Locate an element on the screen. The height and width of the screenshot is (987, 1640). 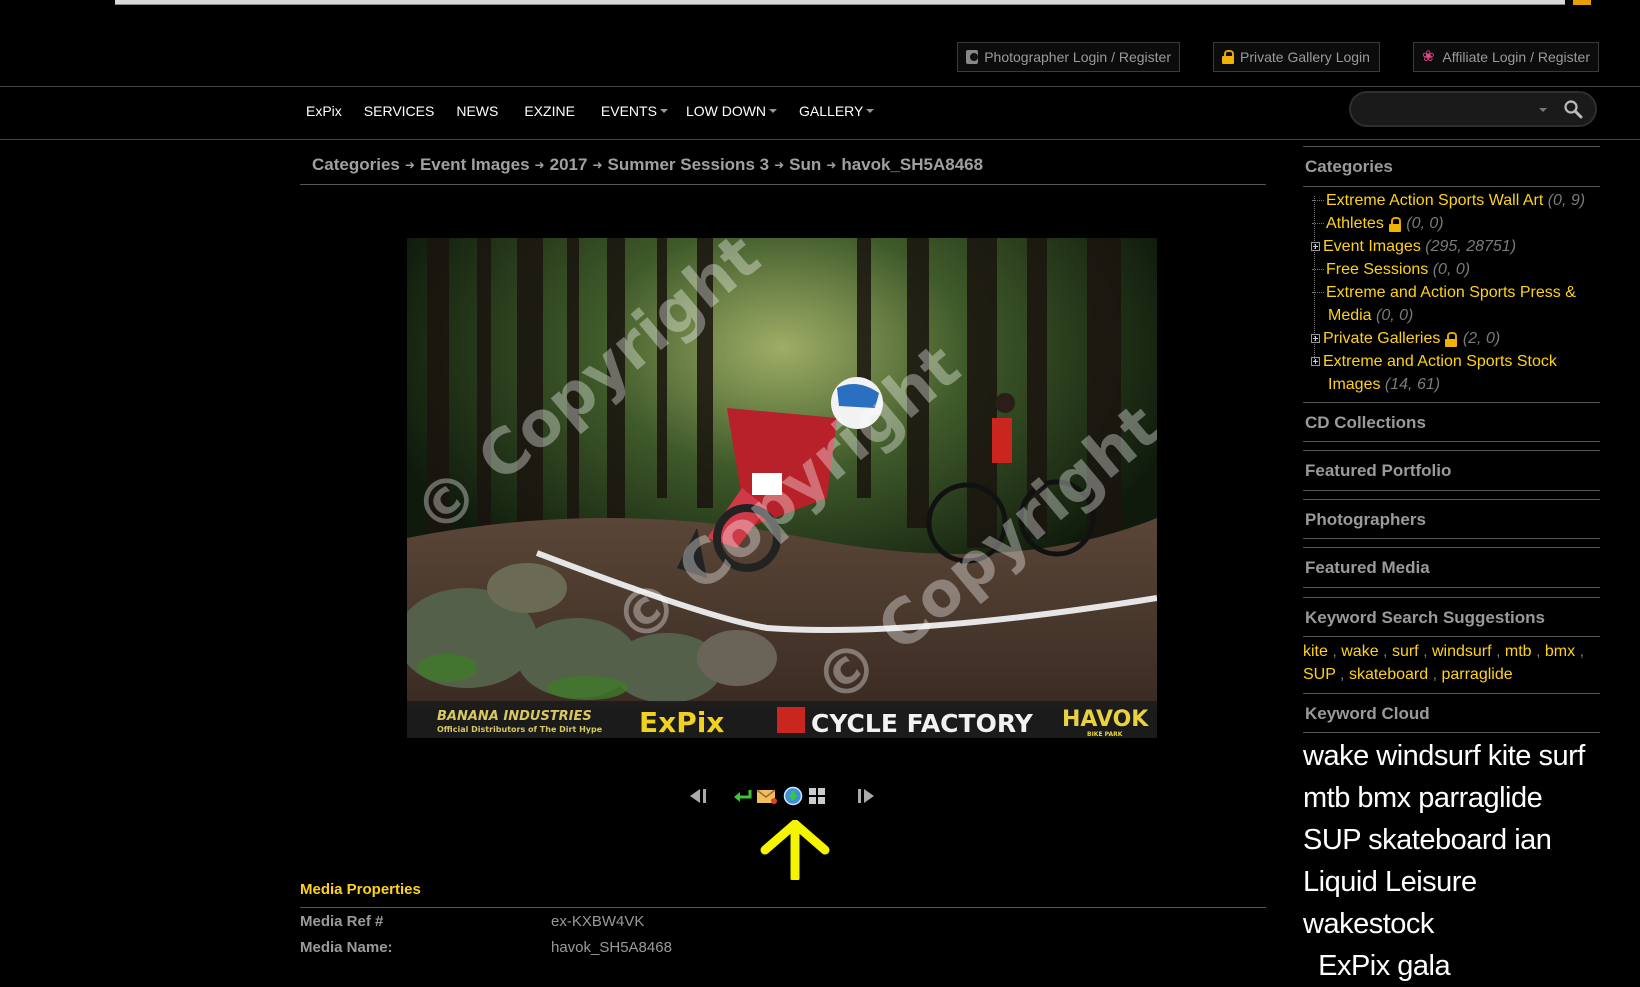
affiliate-login-button: ❀ Affiliate Login / Register is located at coordinates (1506, 57).